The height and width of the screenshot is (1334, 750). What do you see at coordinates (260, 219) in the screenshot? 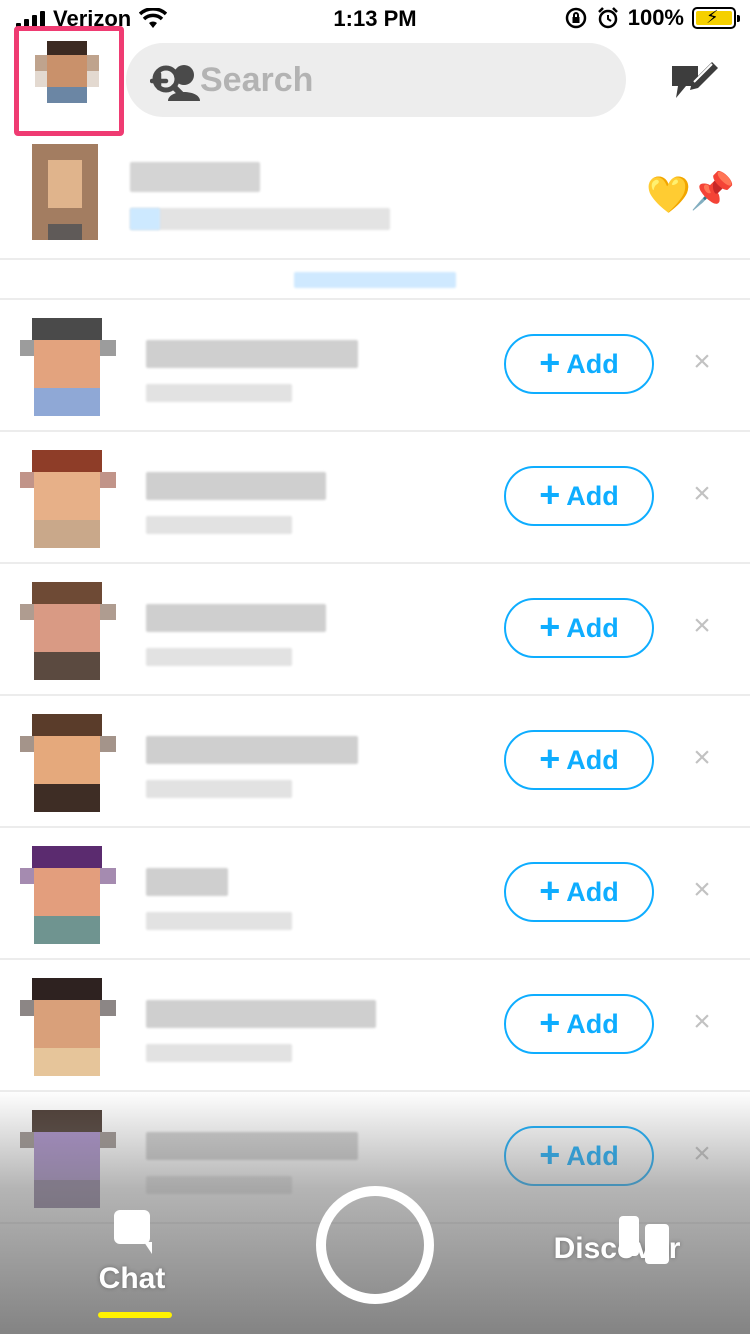
I see `blurred-status` at bounding box center [260, 219].